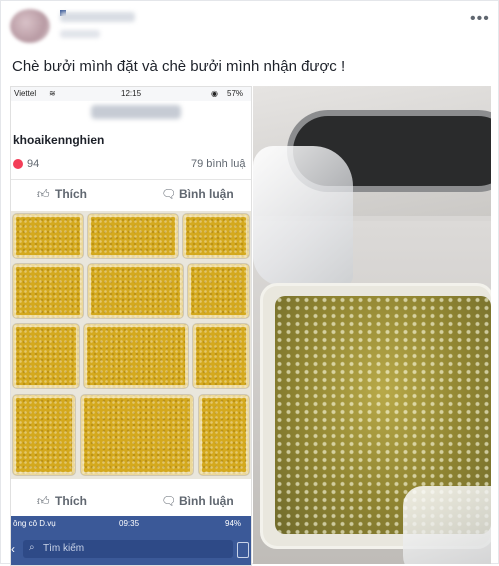 This screenshot has height=566, width=499. I want to click on comment-count: 79 bình luậ, so click(218, 164).